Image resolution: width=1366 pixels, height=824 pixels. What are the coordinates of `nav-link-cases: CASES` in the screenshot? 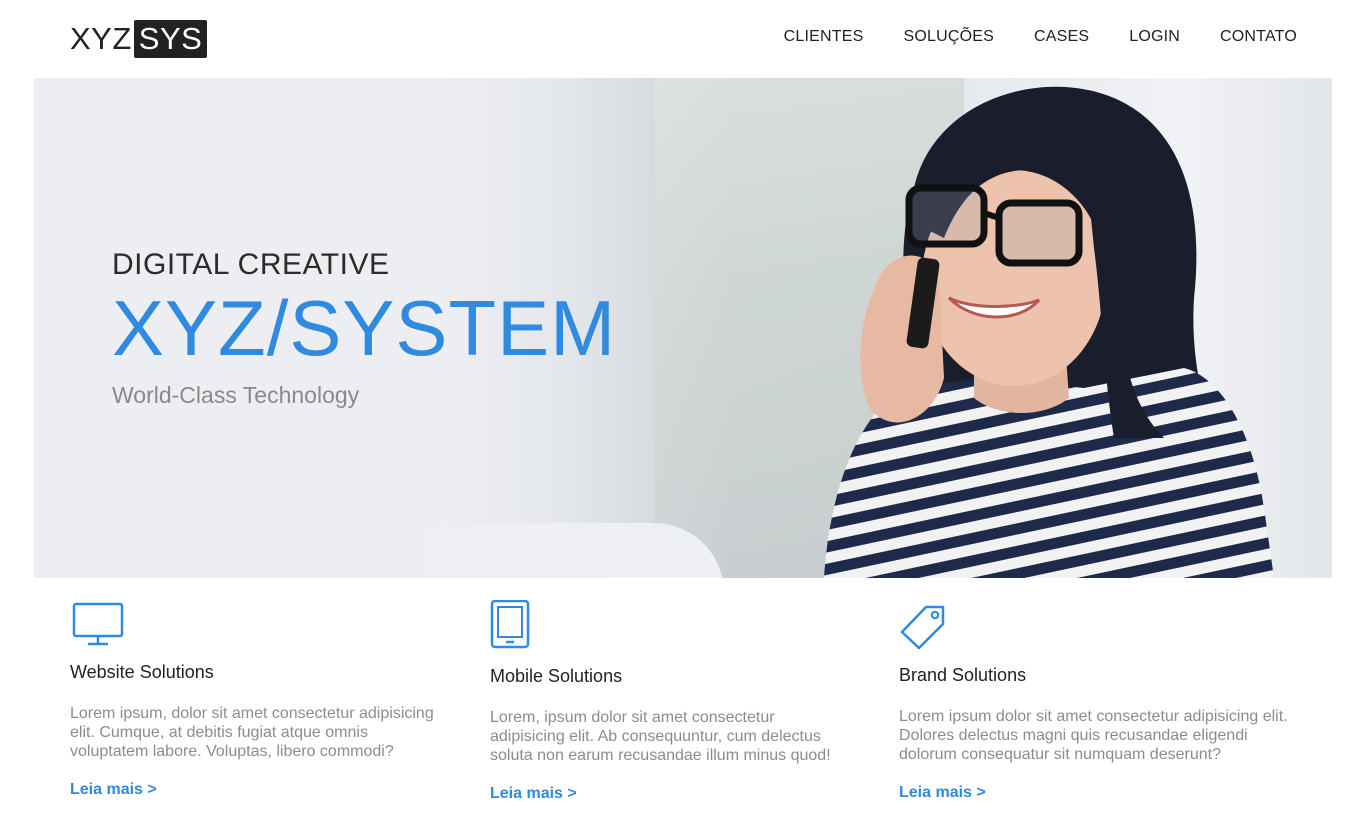 It's located at (1061, 37).